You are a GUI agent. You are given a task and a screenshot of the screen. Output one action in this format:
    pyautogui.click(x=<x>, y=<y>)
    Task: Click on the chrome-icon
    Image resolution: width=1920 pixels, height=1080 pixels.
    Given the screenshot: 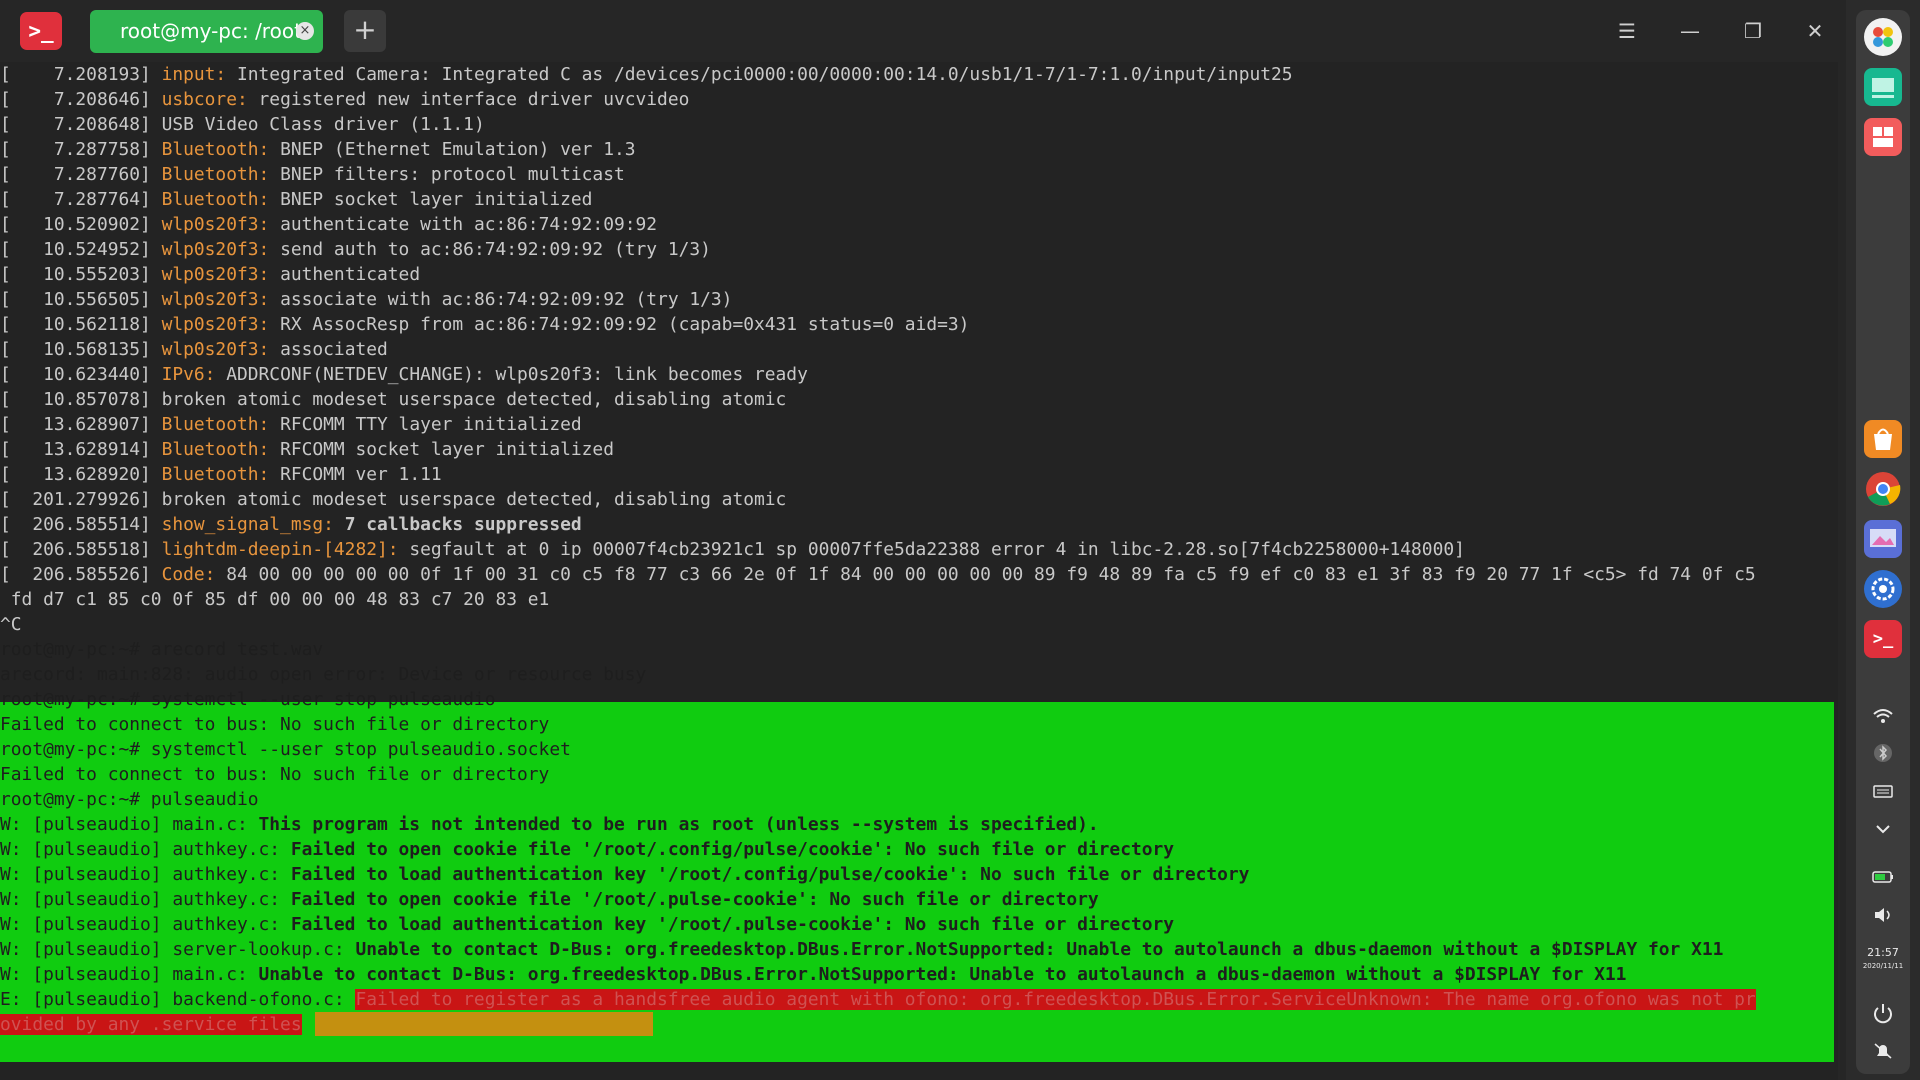 What is the action you would take?
    pyautogui.click(x=1883, y=489)
    